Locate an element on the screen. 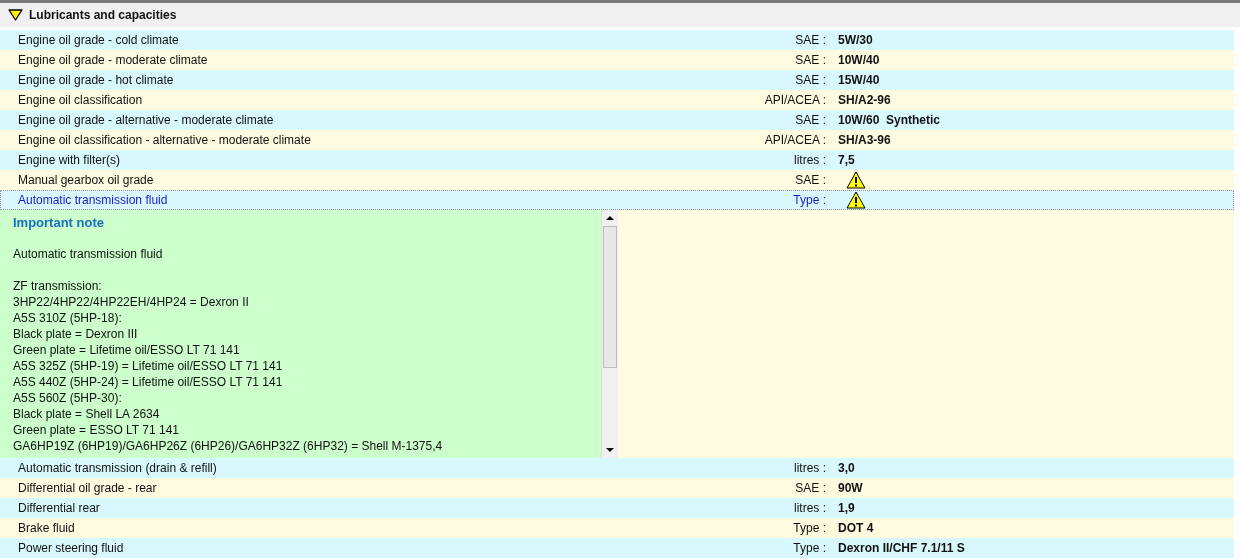  row-value: 10W/60 Synthetic is located at coordinates (889, 120).